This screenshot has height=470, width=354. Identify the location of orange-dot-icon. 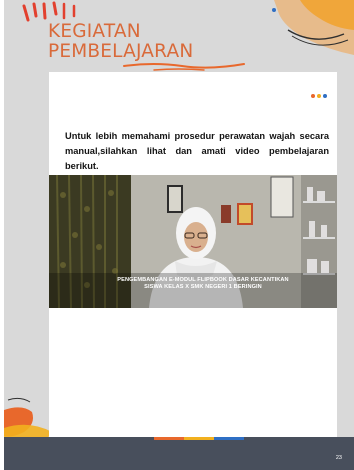
(313, 96).